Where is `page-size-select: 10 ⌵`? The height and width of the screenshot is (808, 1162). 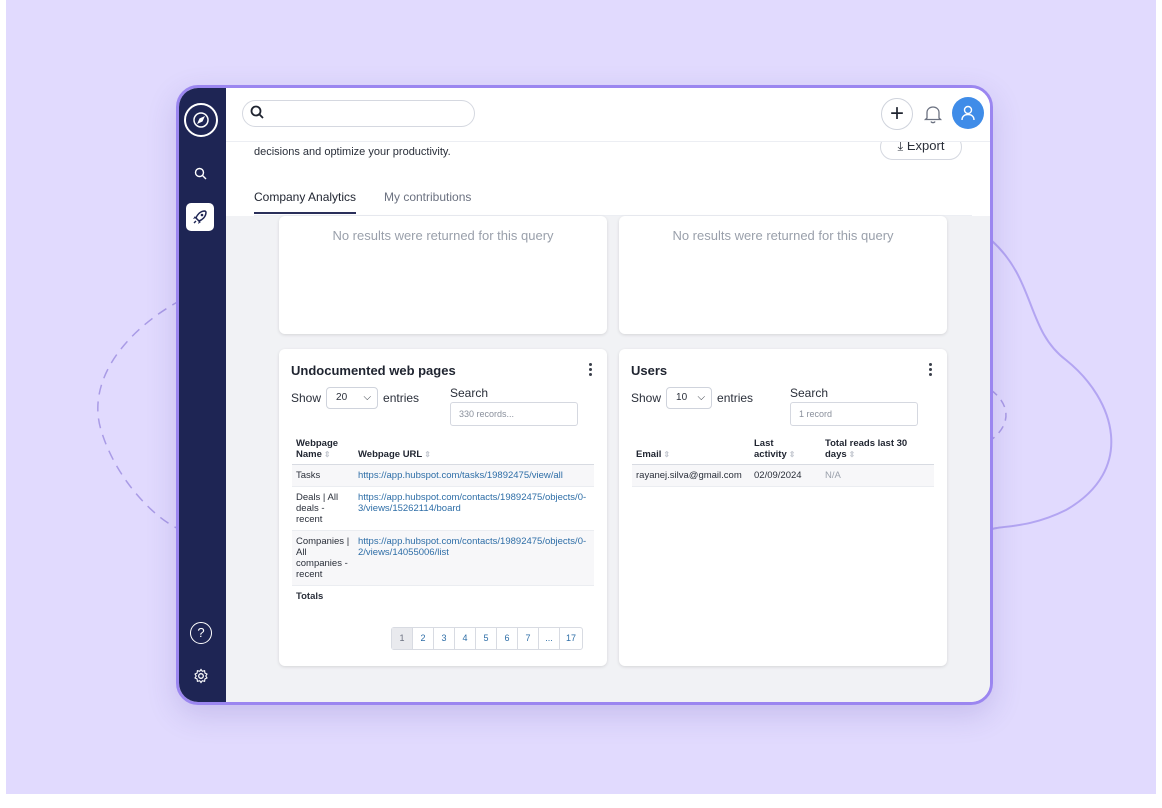
page-size-select: 10 ⌵ is located at coordinates (689, 398).